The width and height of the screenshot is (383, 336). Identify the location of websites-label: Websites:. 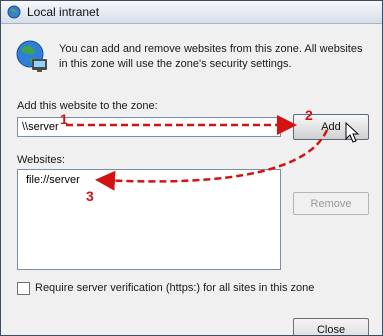
(41, 160).